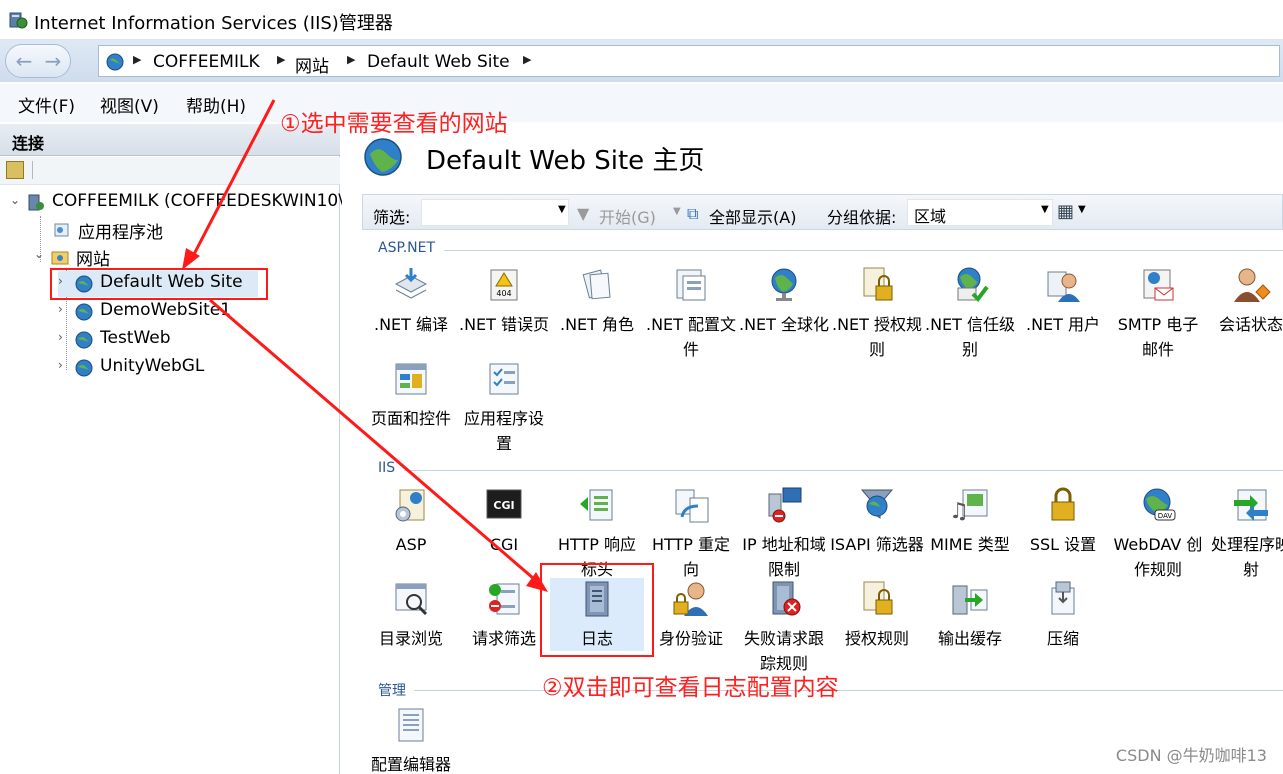 Image resolution: width=1283 pixels, height=774 pixels. I want to click on tree-site-item: › UnityWebGL, so click(168, 368).